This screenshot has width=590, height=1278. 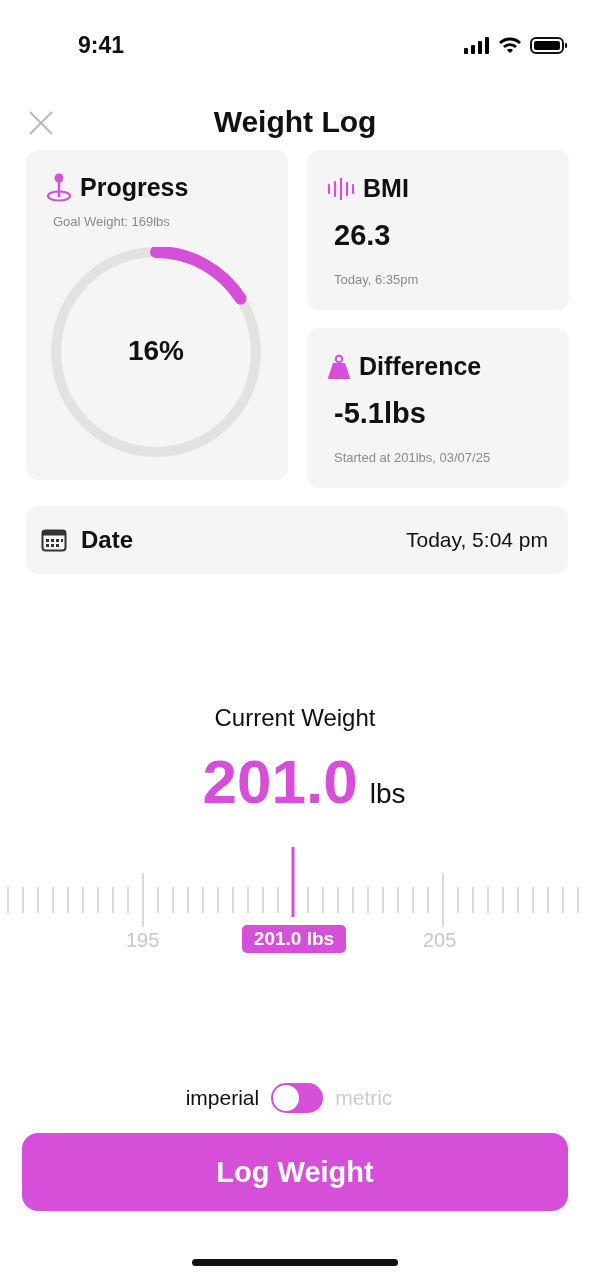 What do you see at coordinates (280, 781) in the screenshot?
I see `weight-value: 201.0` at bounding box center [280, 781].